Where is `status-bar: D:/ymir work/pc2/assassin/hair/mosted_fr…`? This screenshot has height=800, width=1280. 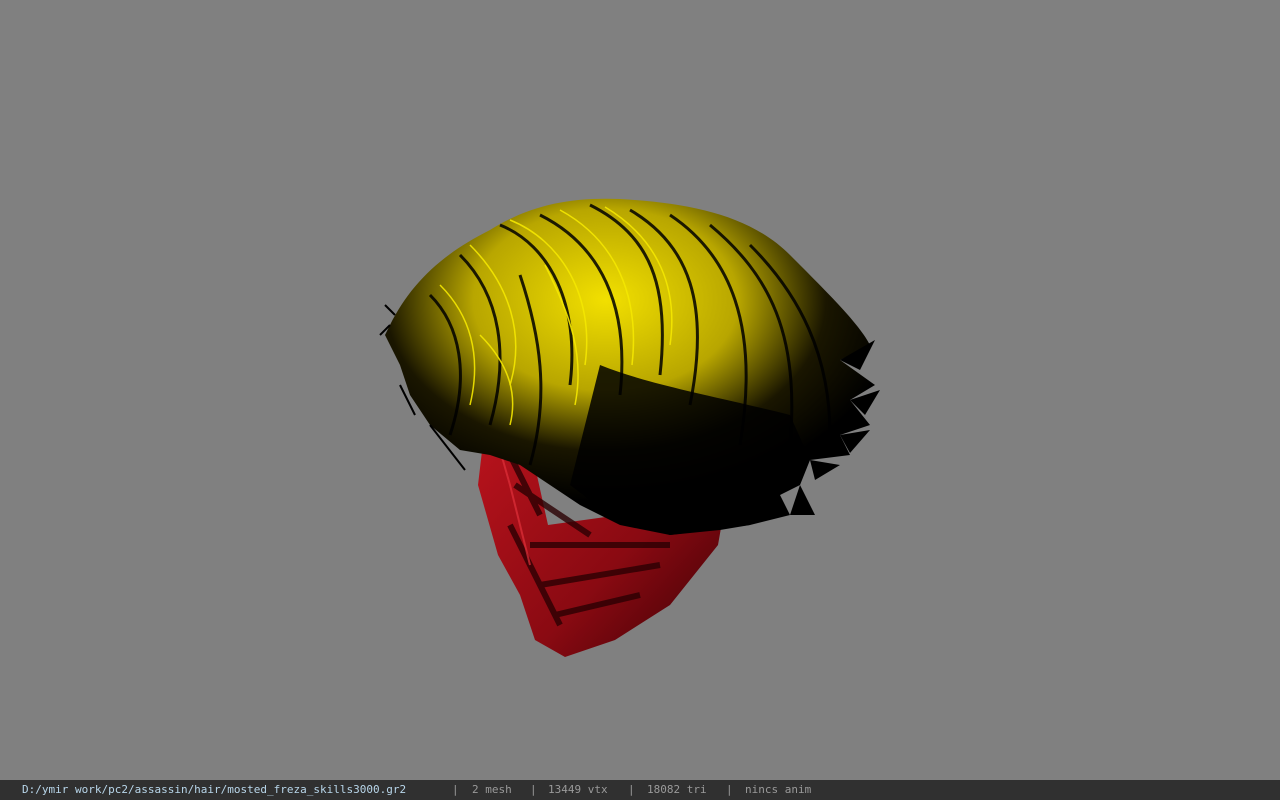 status-bar: D:/ymir work/pc2/assassin/hair/mosted_fr… is located at coordinates (640, 790).